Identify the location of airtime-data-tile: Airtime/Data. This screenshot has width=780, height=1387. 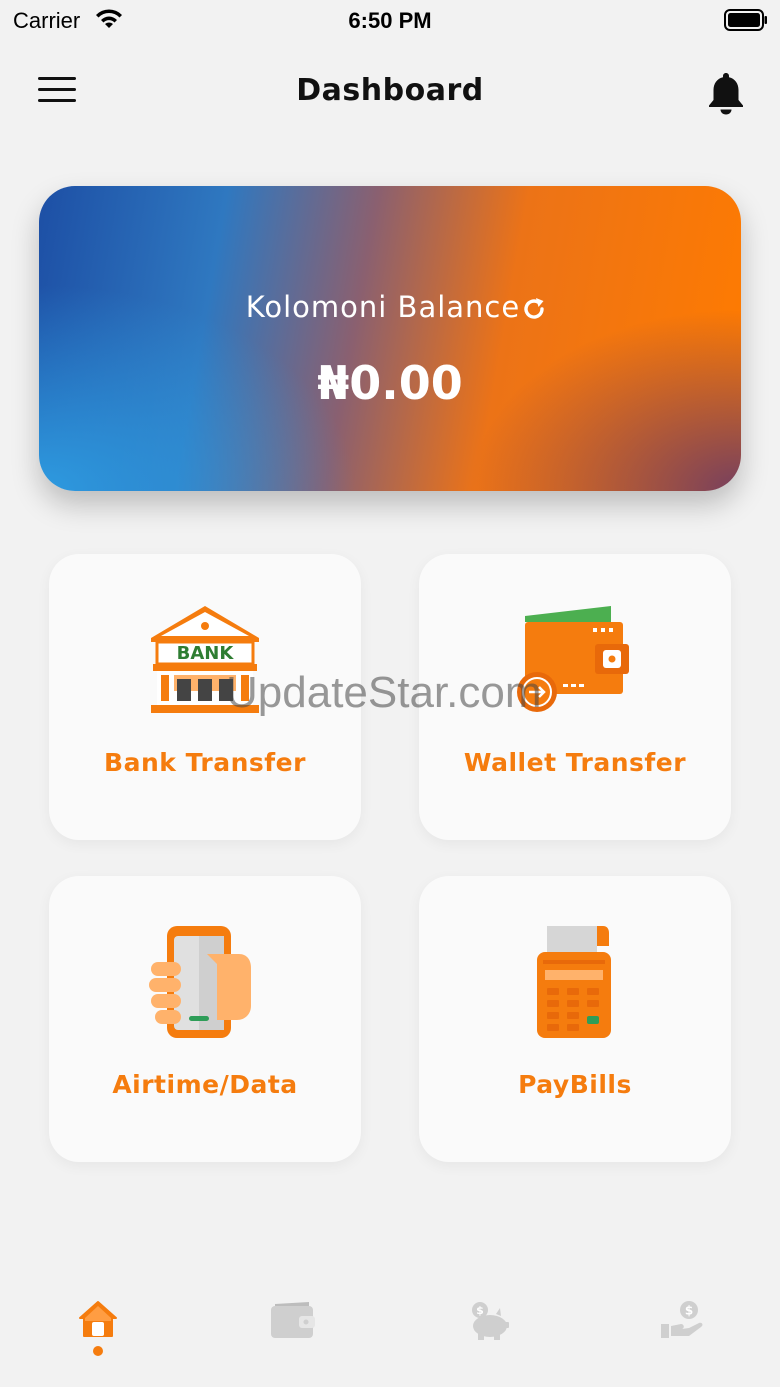
(205, 1019).